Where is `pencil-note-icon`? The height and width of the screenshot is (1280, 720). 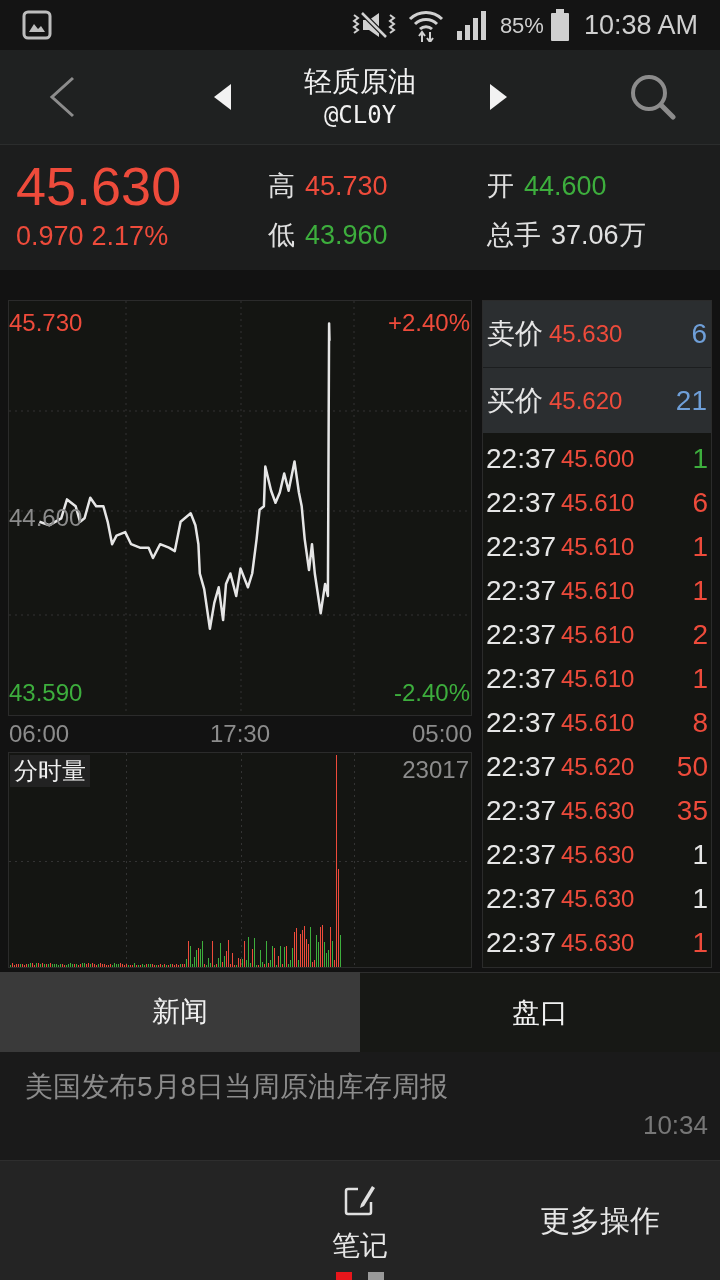
pencil-note-icon is located at coordinates (360, 1200).